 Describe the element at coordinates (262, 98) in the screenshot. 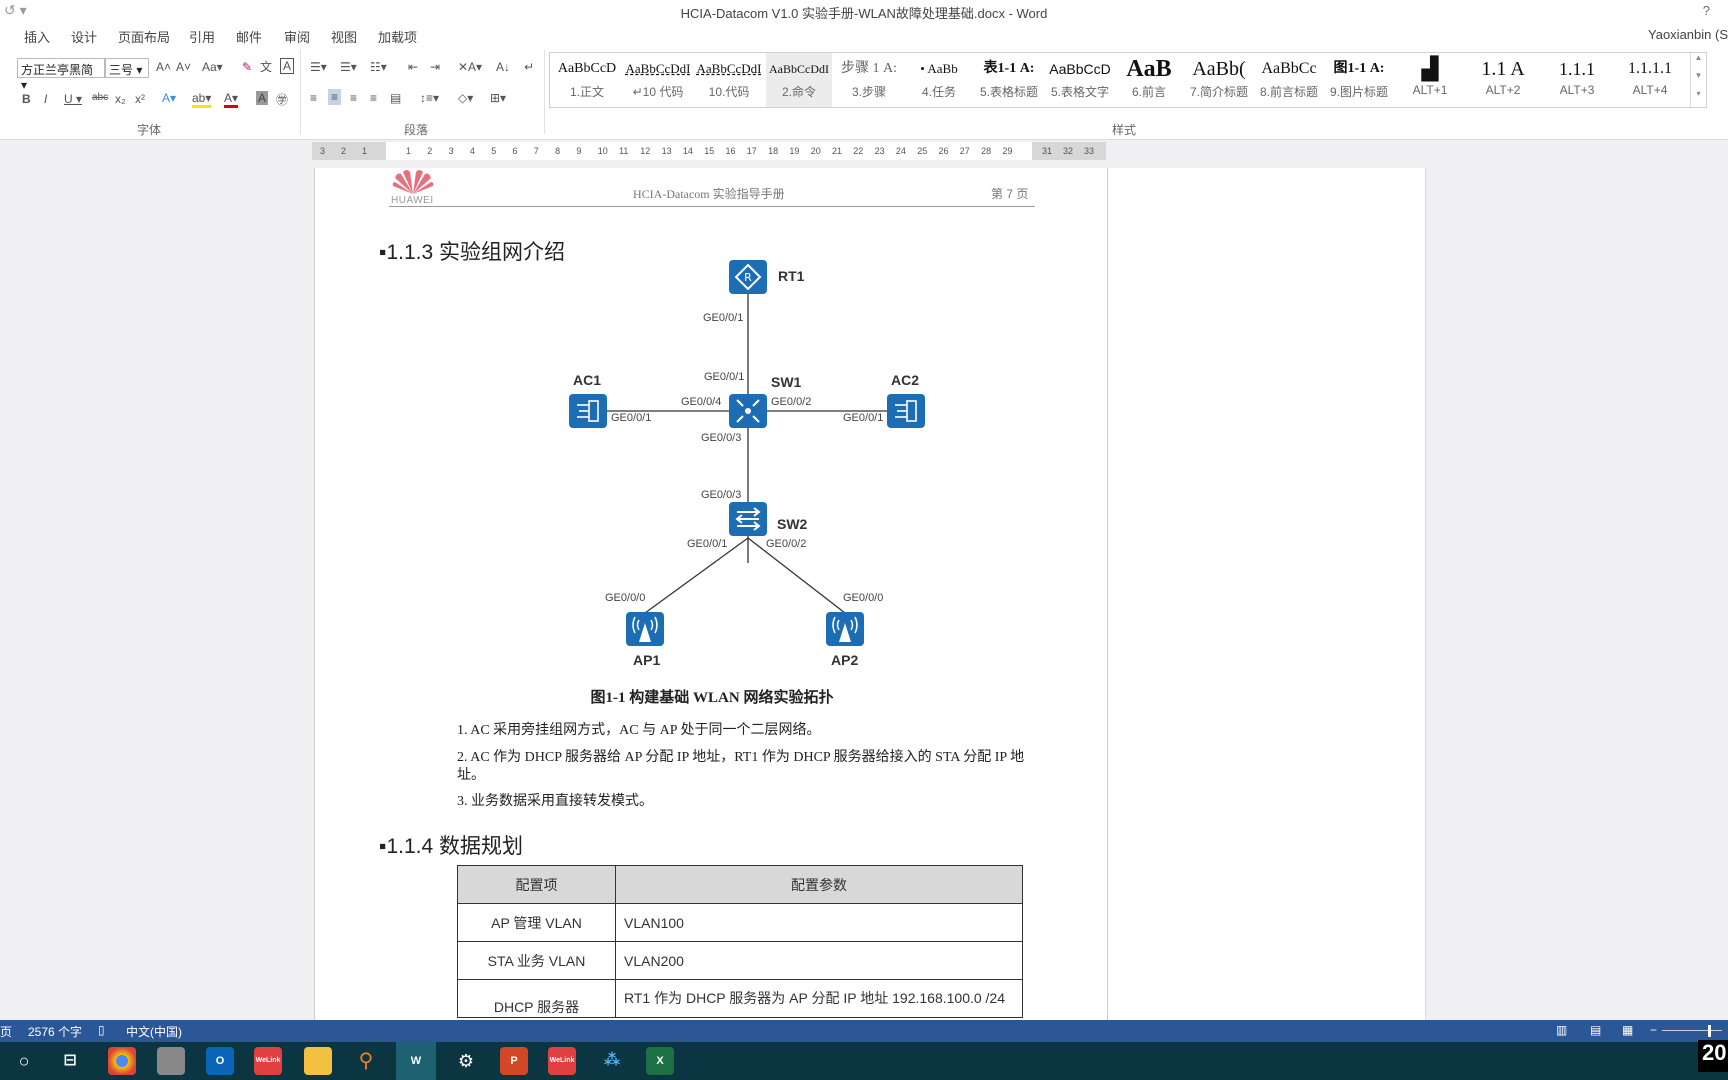

I see `char-shading-icon: A` at that location.